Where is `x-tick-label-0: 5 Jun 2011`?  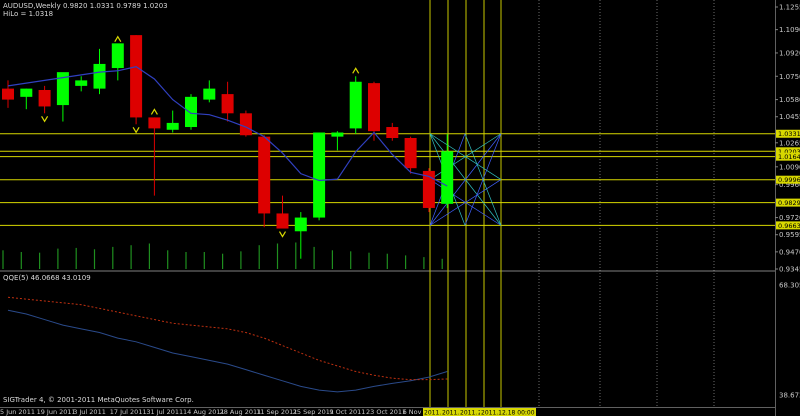 x-tick-label-0: 5 Jun 2011 is located at coordinates (17, 412).